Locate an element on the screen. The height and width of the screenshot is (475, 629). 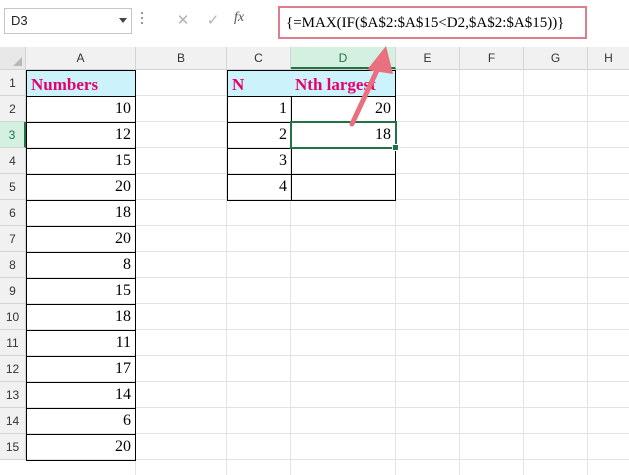
cell-a4: 15 is located at coordinates (81, 161).